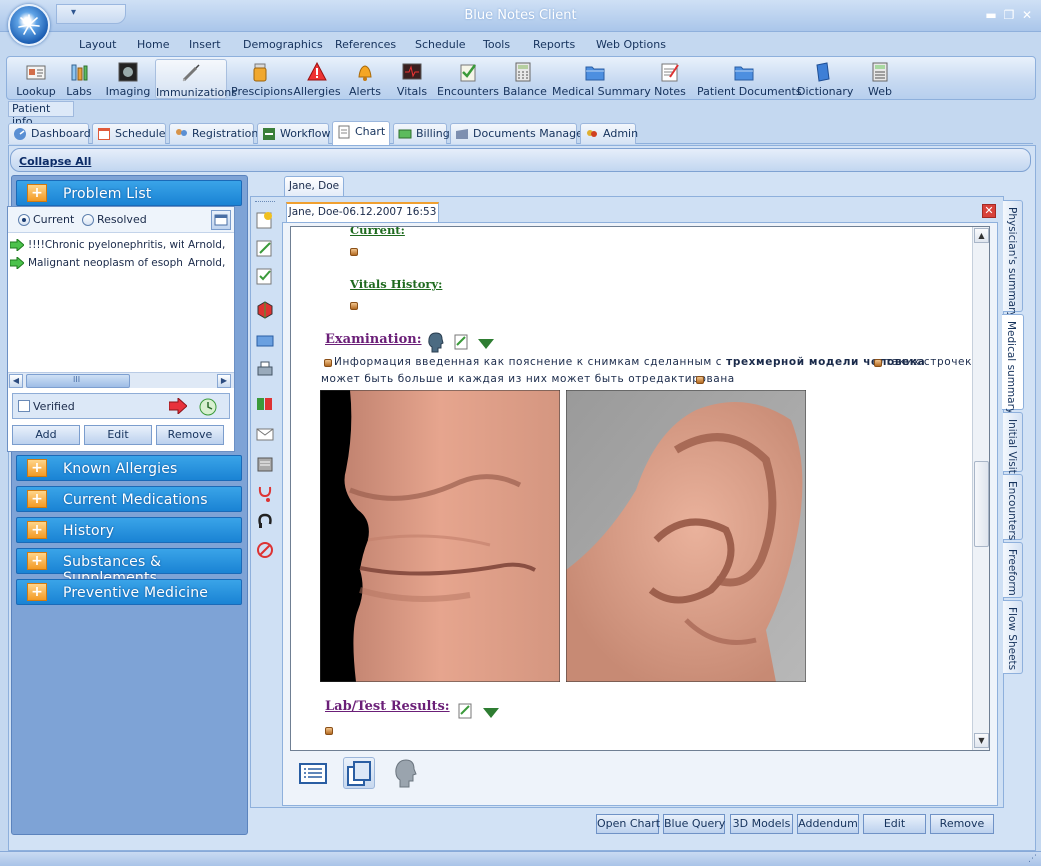 Image resolution: width=1041 pixels, height=866 pixels. What do you see at coordinates (365, 79) in the screenshot?
I see `alerts-button: Alerts` at bounding box center [365, 79].